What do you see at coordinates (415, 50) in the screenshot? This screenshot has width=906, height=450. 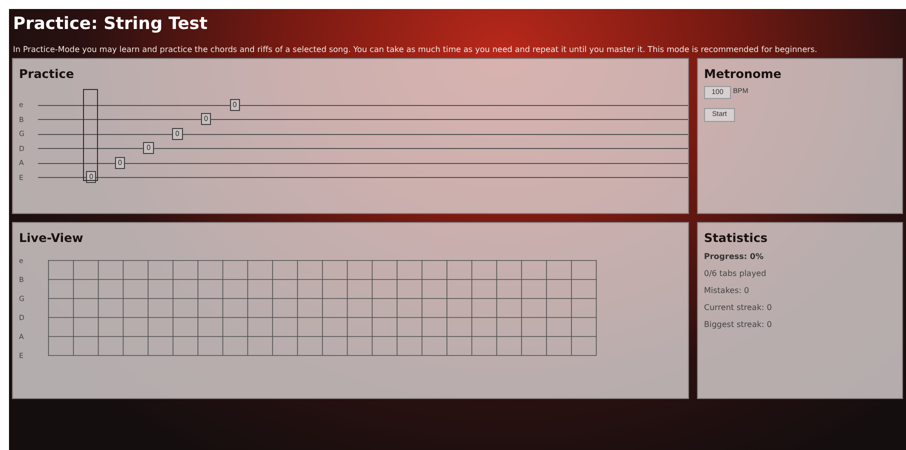 I see `page-description: In Practice-Mode you may learn and practice the chords and riffs of a selected song. You can take as much time as you need and repeat it until you master it. This mode is recommended for beginners.` at bounding box center [415, 50].